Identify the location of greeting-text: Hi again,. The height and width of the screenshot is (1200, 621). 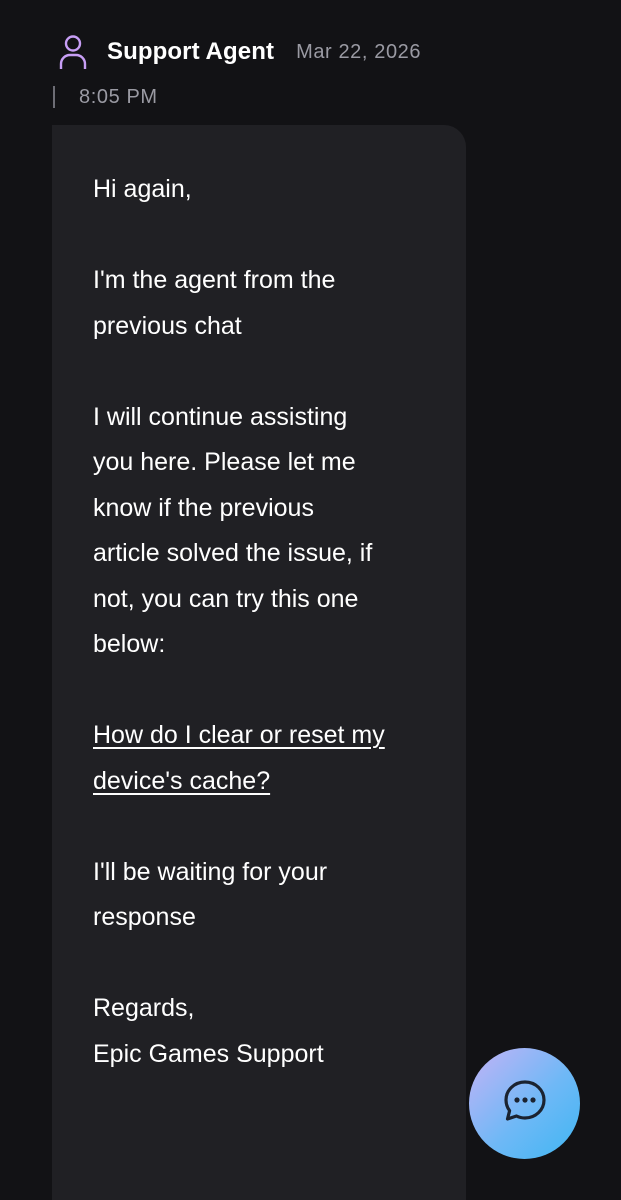
(142, 189).